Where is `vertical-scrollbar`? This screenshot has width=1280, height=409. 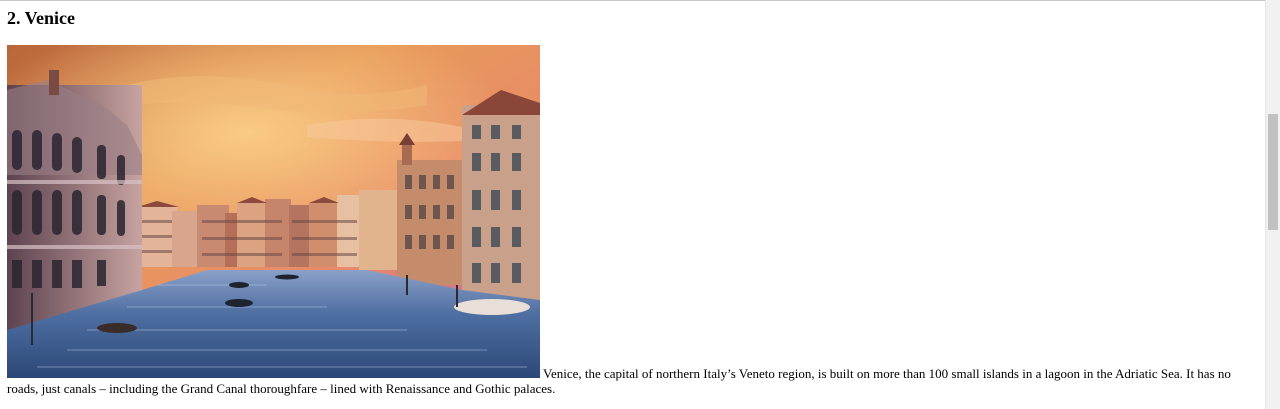
vertical-scrollbar is located at coordinates (1272, 204).